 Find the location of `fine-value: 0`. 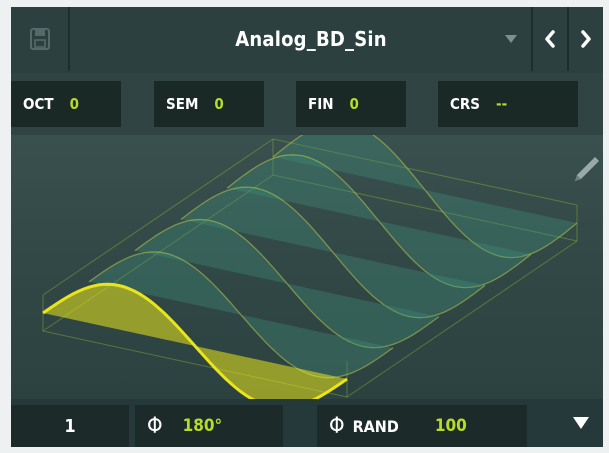

fine-value: 0 is located at coordinates (354, 104).